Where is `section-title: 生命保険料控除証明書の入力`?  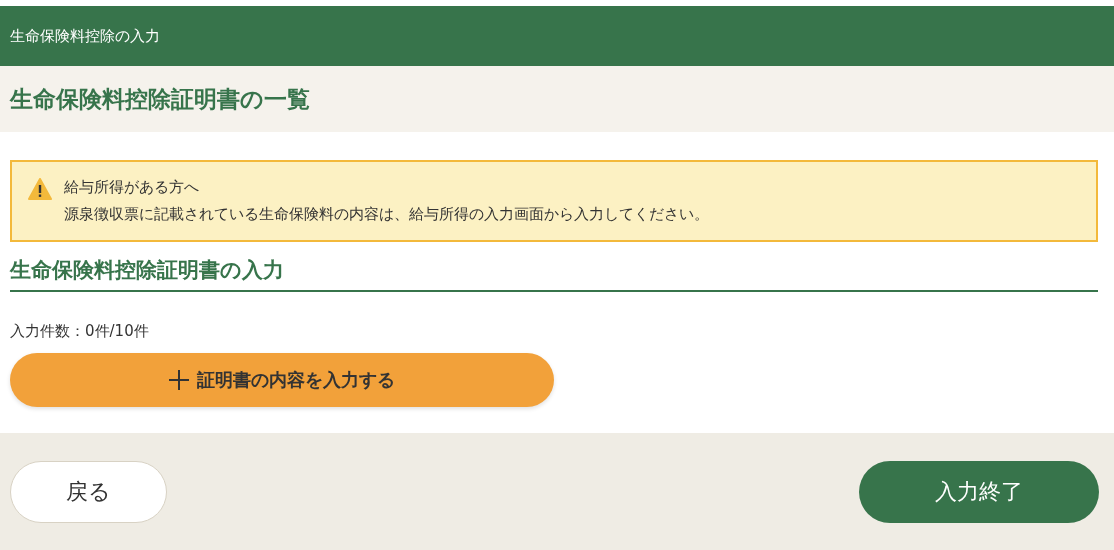 section-title: 生命保険料控除証明書の入力 is located at coordinates (554, 274).